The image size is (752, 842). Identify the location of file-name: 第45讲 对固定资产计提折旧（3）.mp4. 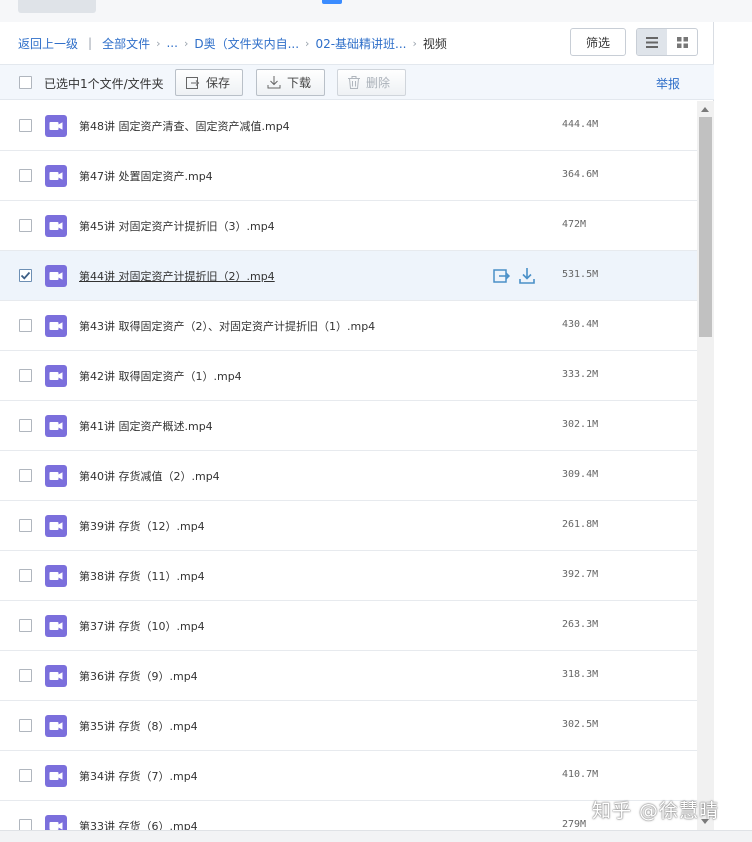
(177, 226).